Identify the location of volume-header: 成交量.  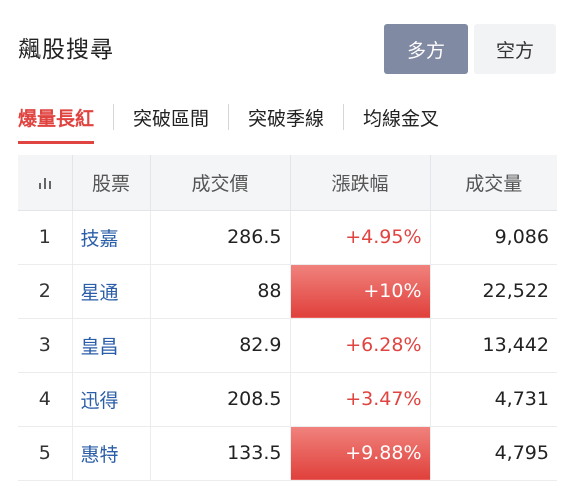
(493, 183).